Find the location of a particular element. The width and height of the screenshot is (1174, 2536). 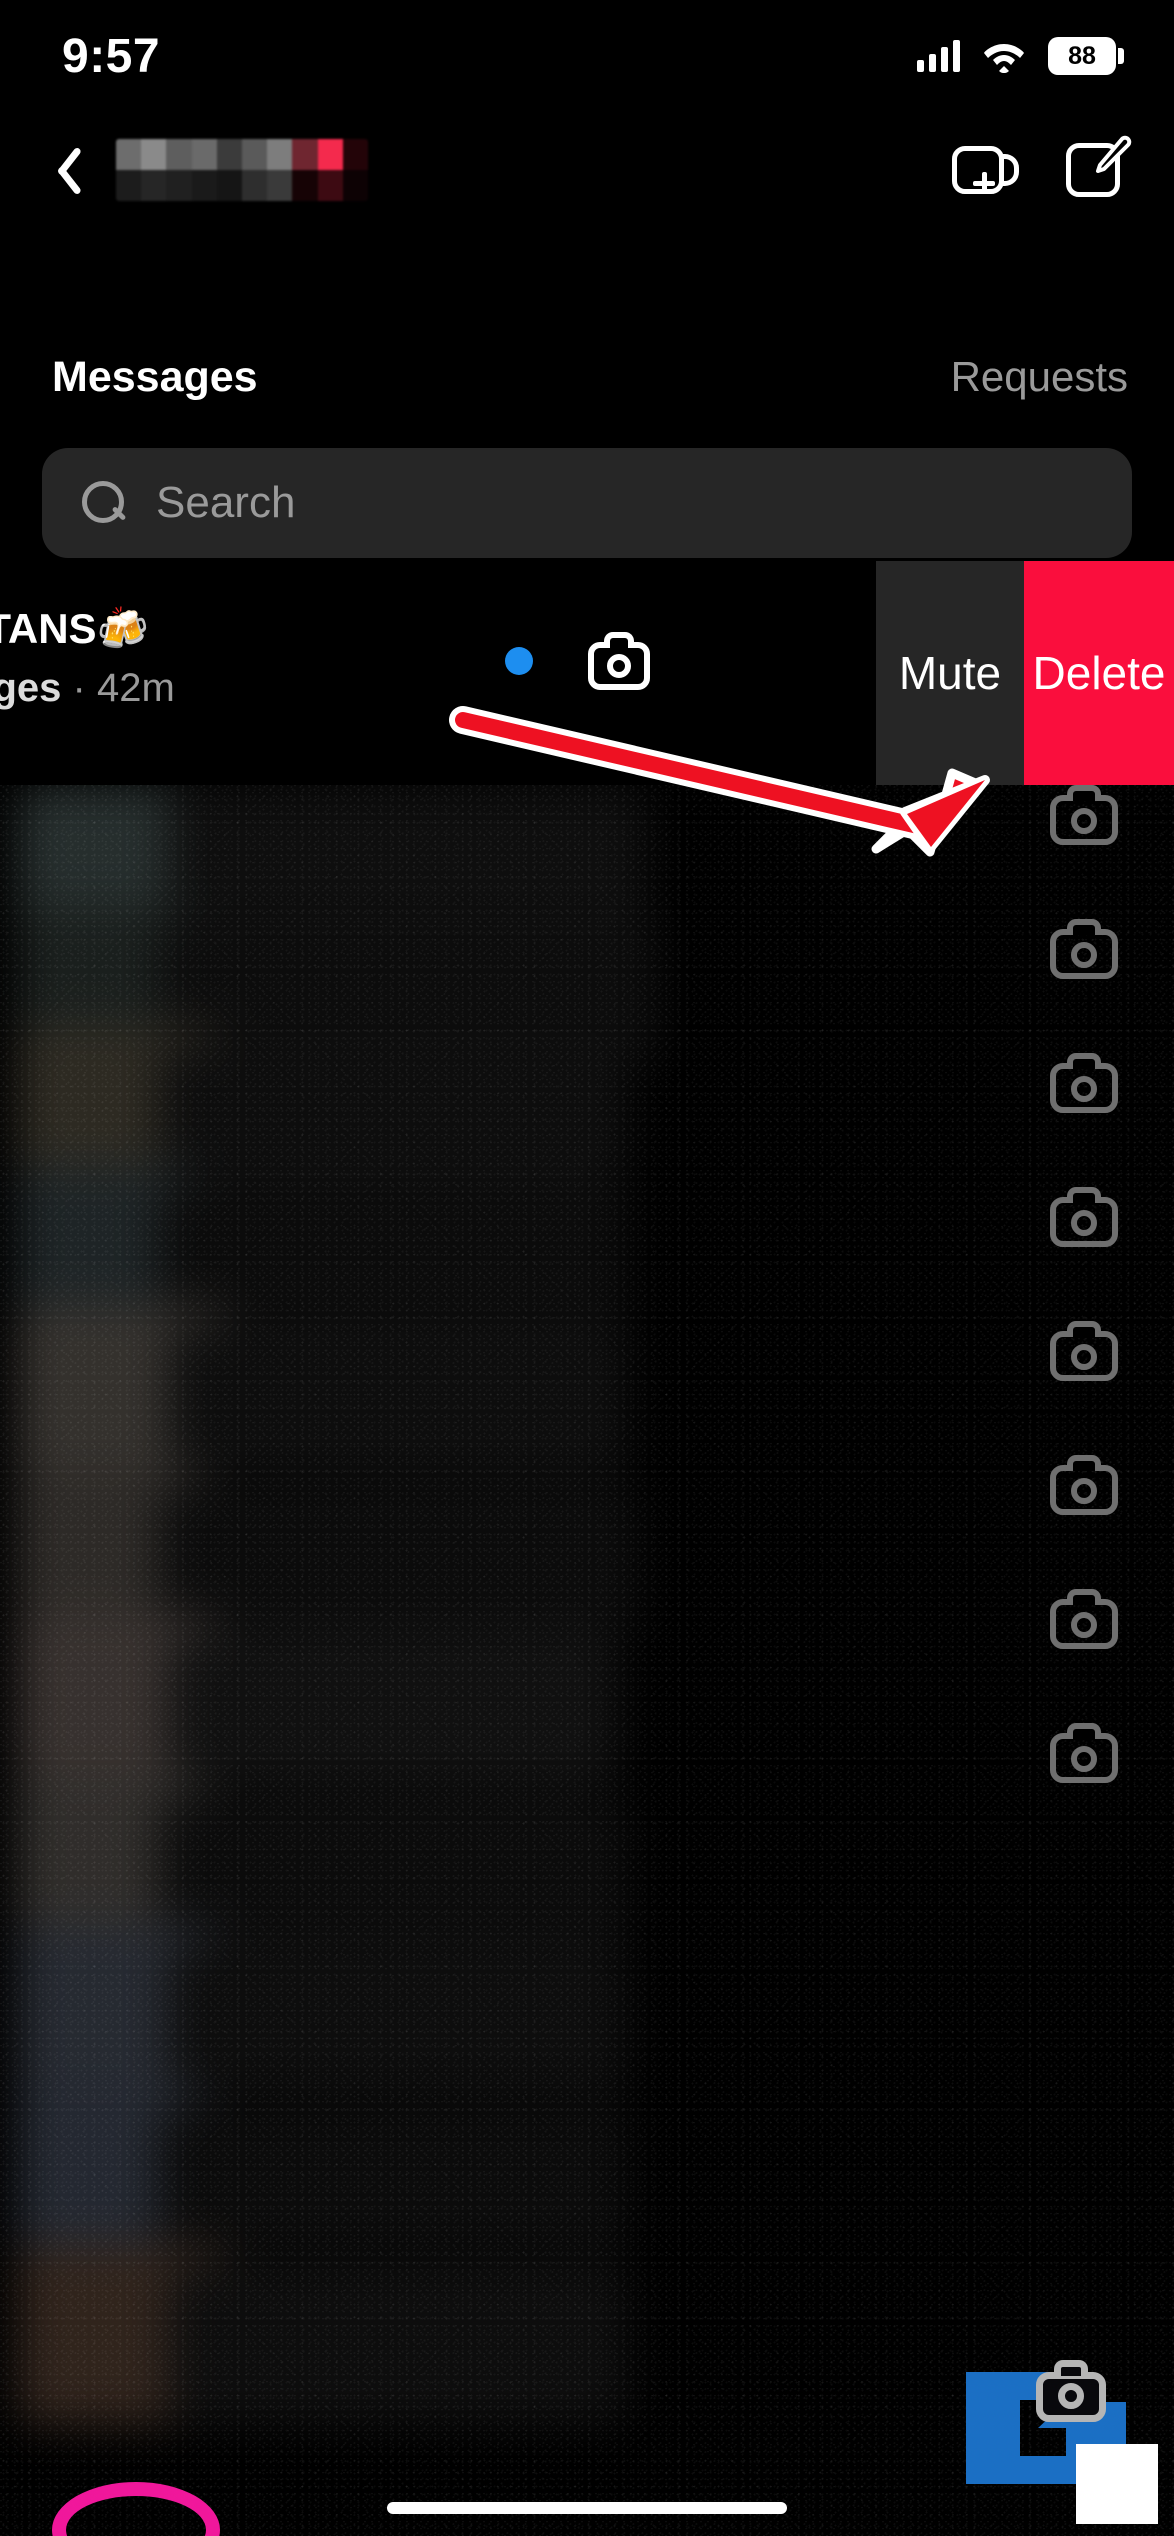

battery-indicator: 88 is located at coordinates (1086, 56).